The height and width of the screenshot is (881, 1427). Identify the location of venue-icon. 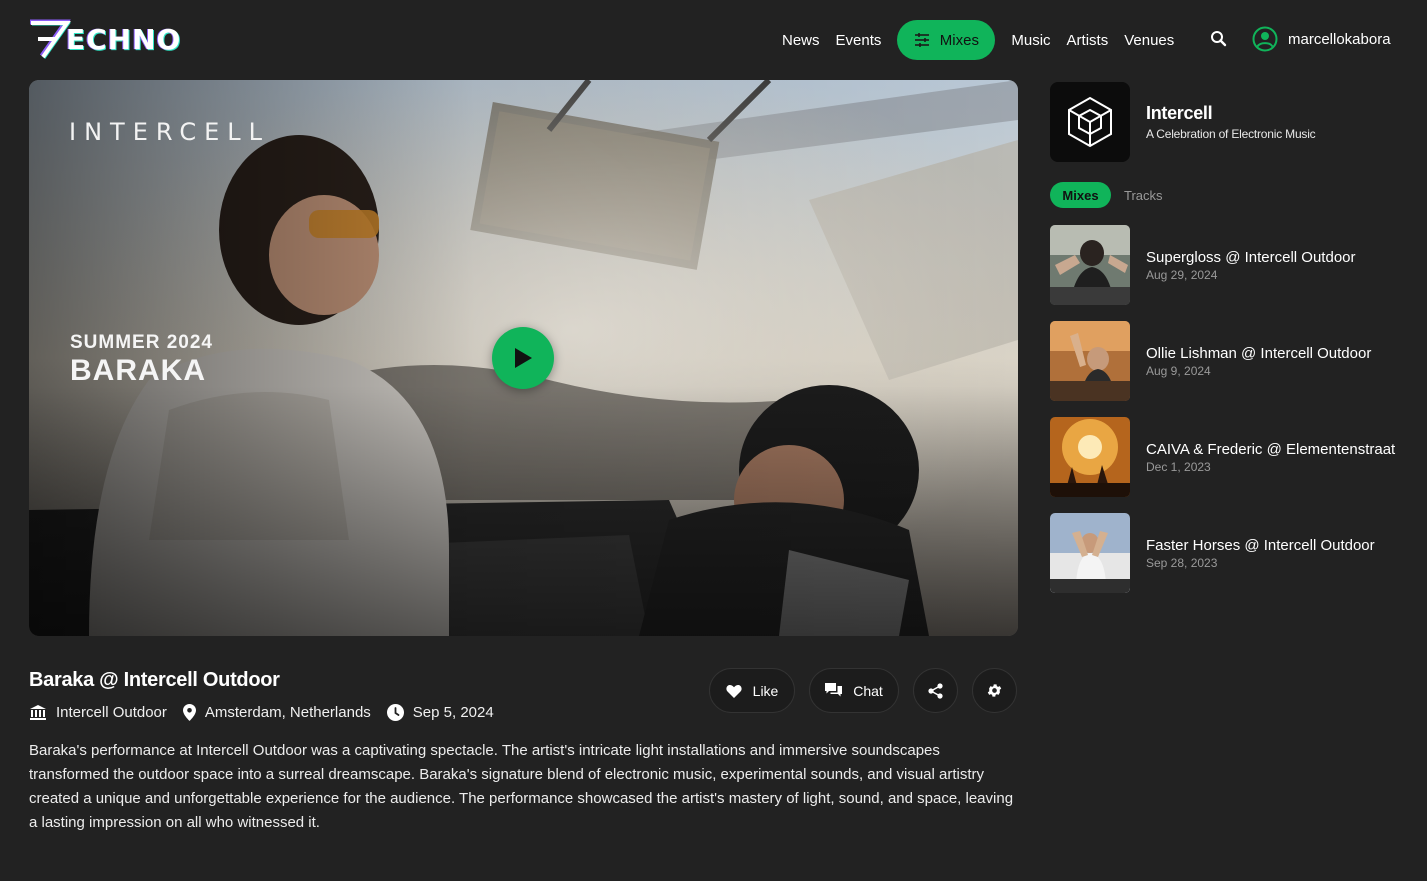
(38, 712).